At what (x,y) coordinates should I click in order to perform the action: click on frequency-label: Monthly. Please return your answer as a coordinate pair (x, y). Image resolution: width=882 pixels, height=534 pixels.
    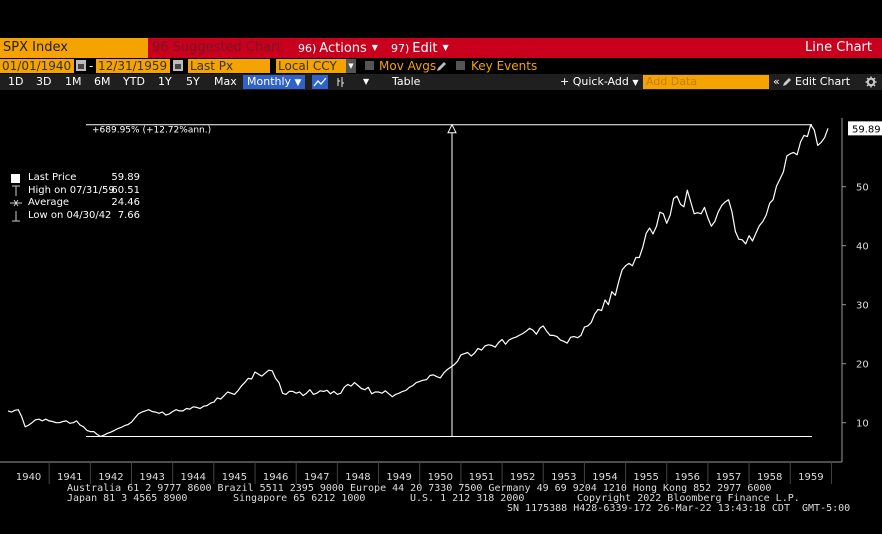
    Looking at the image, I should click on (269, 81).